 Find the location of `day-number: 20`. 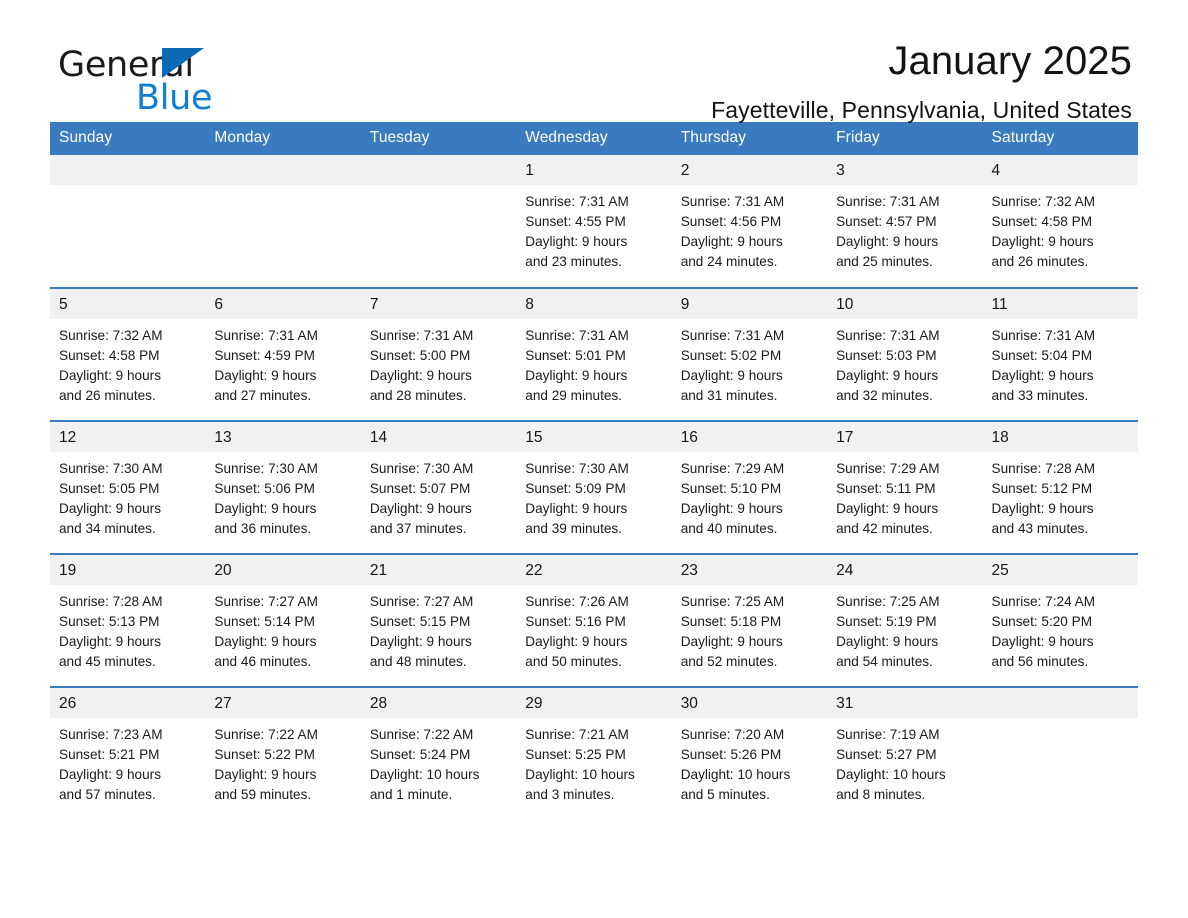

day-number: 20 is located at coordinates (283, 570).